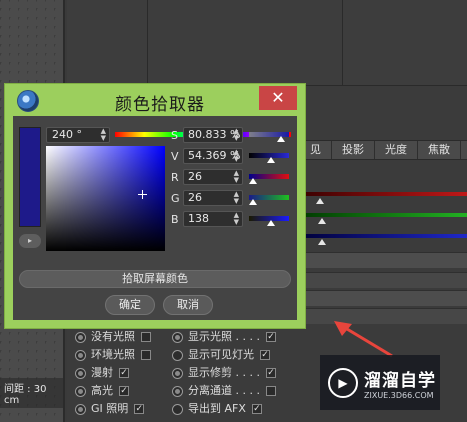  Describe the element at coordinates (383, 236) in the screenshot. I see `blue-slider-track` at that location.